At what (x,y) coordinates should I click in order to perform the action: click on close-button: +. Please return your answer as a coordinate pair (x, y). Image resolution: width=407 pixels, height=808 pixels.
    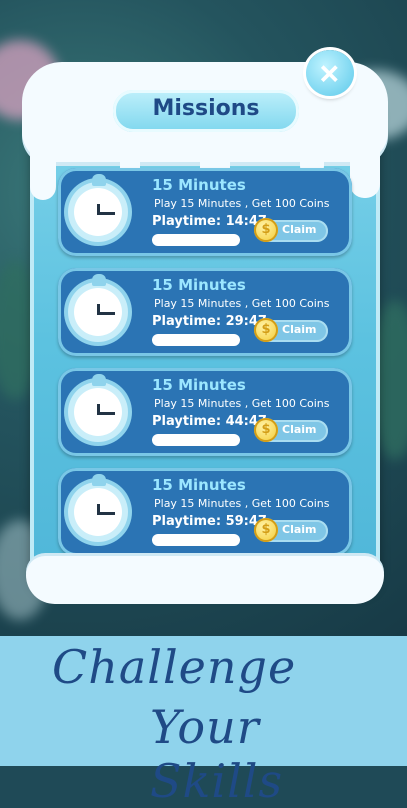
    Looking at the image, I should click on (330, 73).